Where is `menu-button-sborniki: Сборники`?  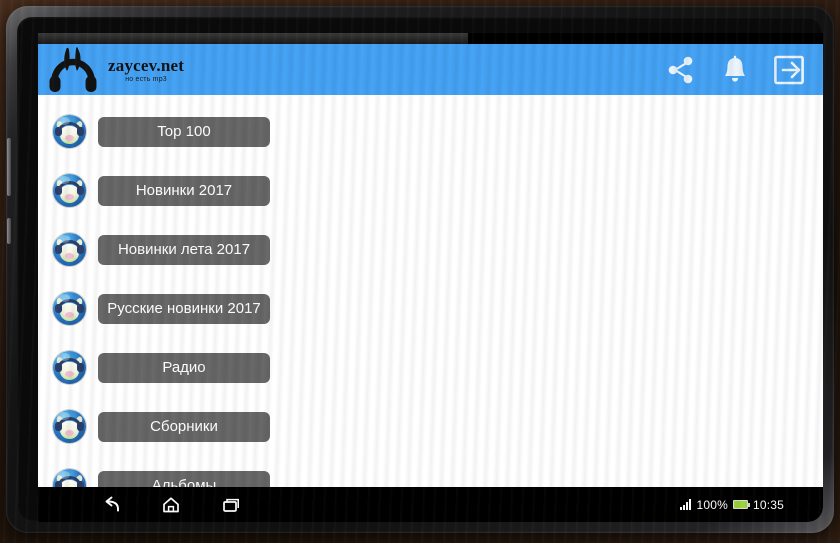 menu-button-sborniki: Сборники is located at coordinates (184, 426).